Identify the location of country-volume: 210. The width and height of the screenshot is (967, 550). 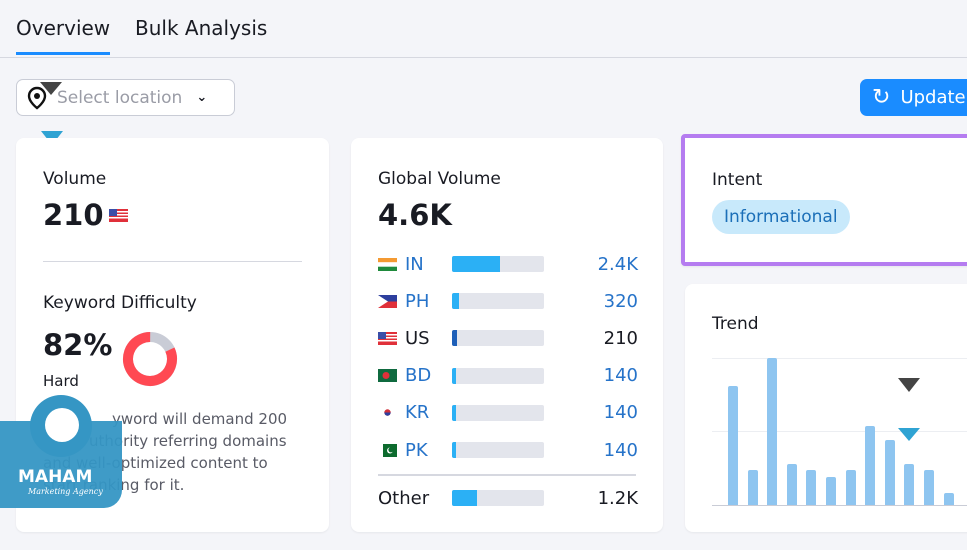
(620, 338).